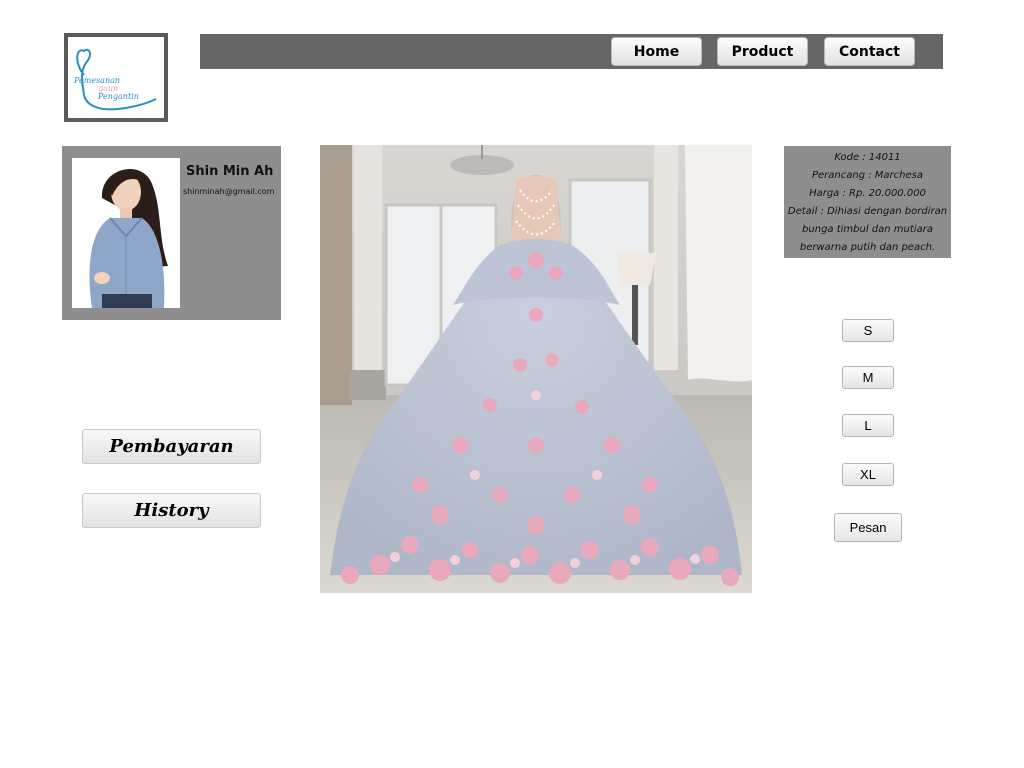 Image resolution: width=1024 pixels, height=768 pixels. What do you see at coordinates (868, 527) in the screenshot?
I see `order-button: Pesan` at bounding box center [868, 527].